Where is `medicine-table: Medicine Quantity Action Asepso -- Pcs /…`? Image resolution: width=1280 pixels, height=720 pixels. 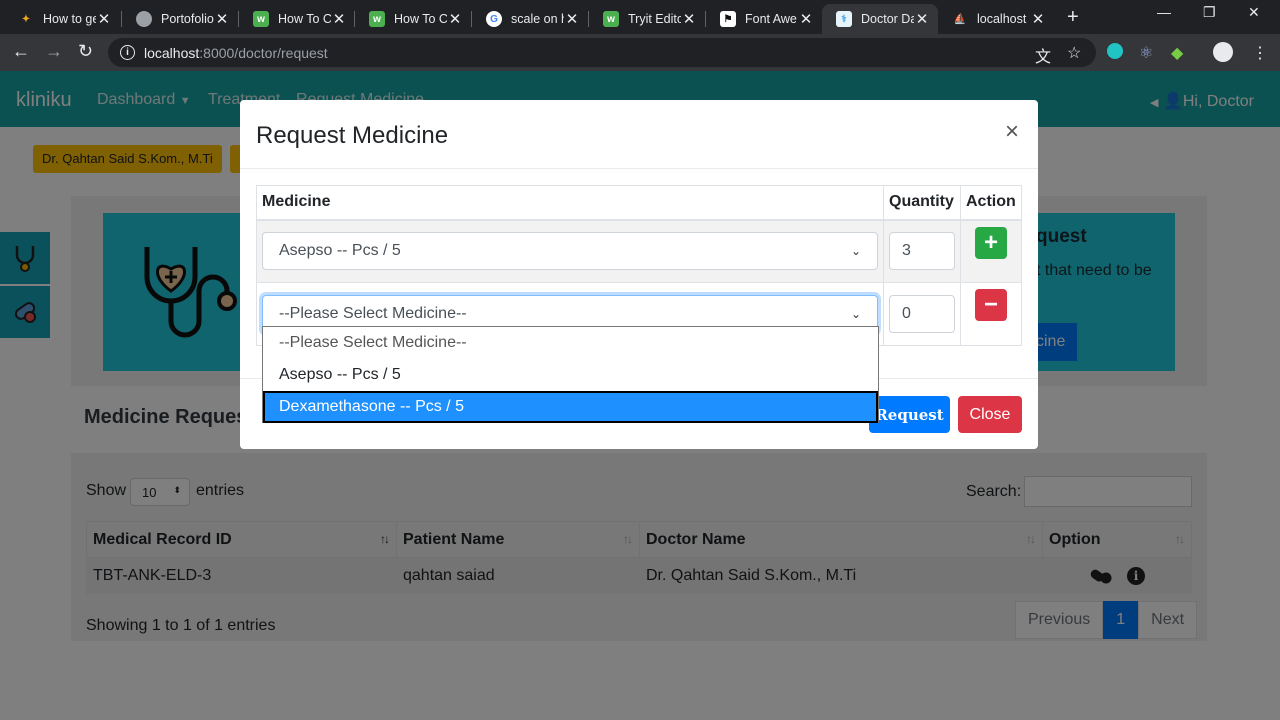
medicine-table: Medicine Quantity Action Asepso -- Pcs /… is located at coordinates (639, 265).